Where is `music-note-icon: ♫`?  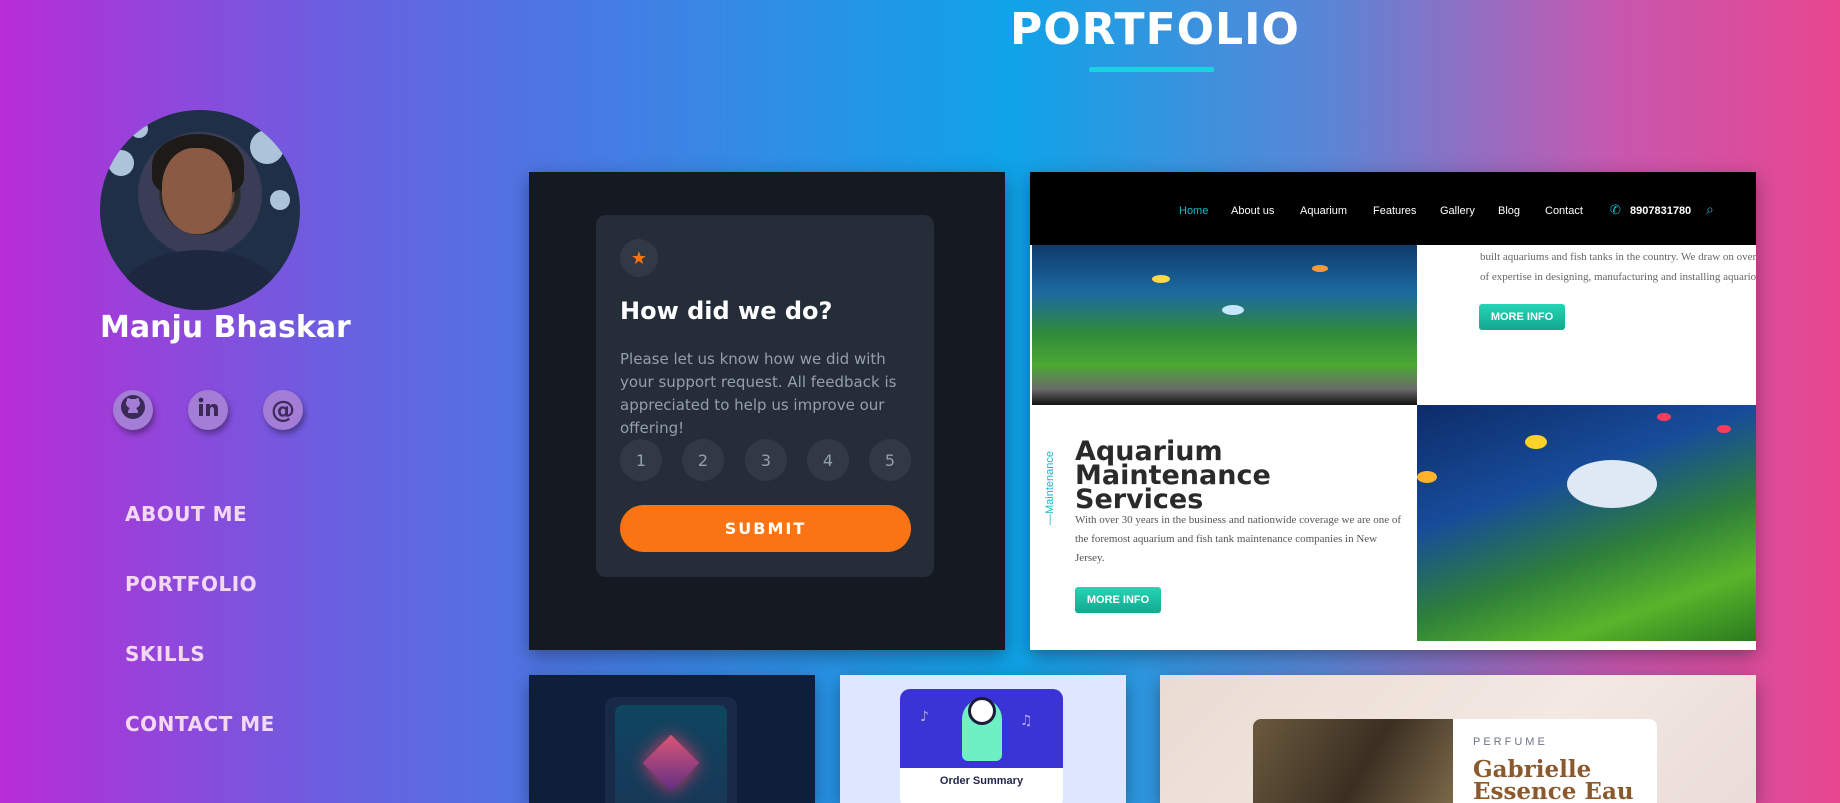
music-note-icon: ♫ is located at coordinates (1026, 721).